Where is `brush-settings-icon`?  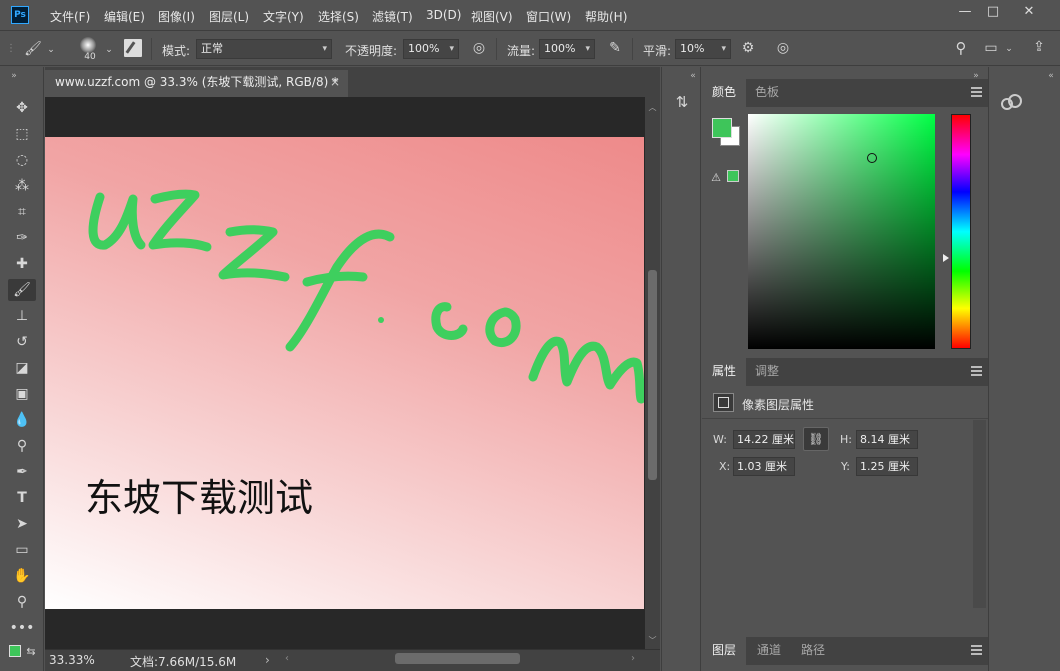 brush-settings-icon is located at coordinates (133, 48).